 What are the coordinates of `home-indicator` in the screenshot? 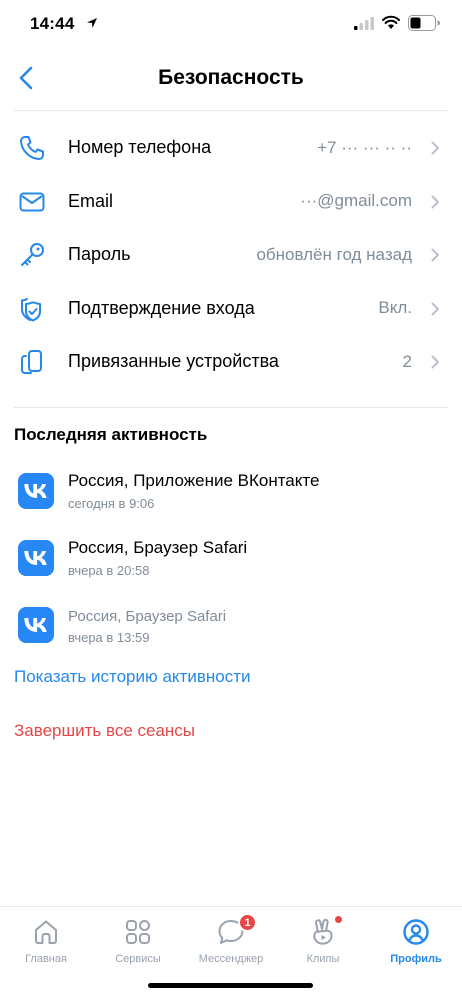 It's located at (230, 985).